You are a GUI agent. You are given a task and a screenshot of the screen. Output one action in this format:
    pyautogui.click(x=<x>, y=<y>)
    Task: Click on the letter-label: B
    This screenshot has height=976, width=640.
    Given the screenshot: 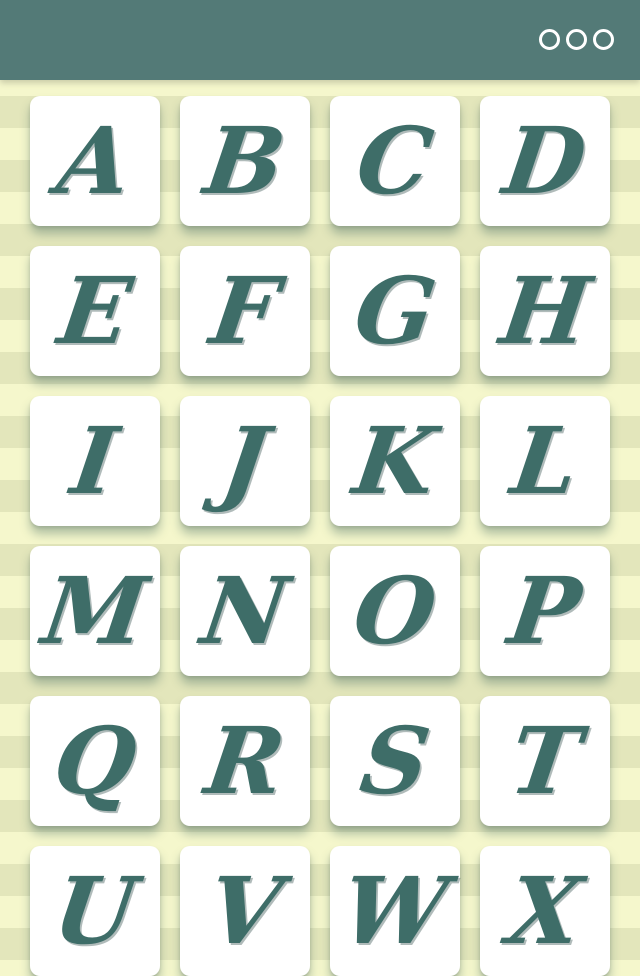 What is the action you would take?
    pyautogui.click(x=245, y=161)
    